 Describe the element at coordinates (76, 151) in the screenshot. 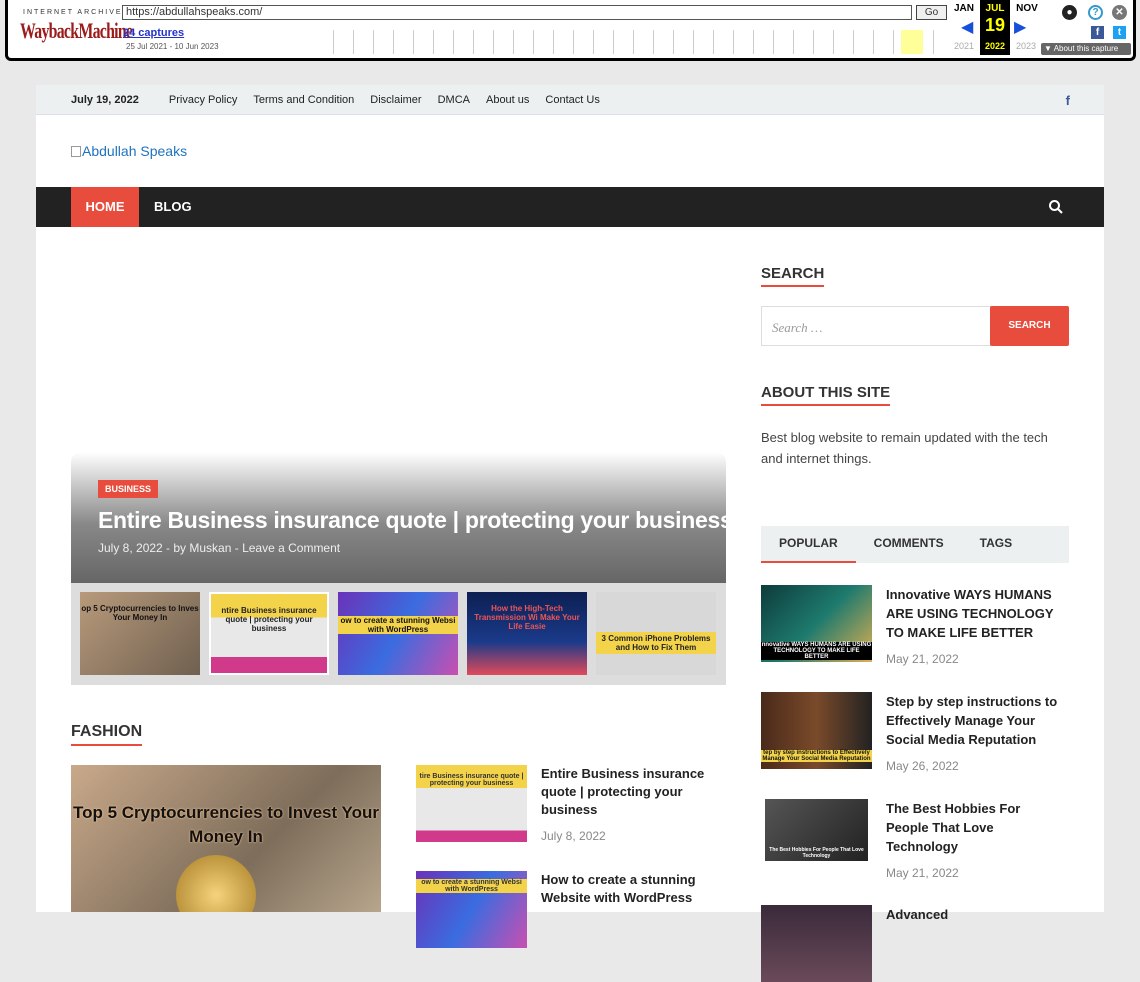

I see `broken-image-icon` at that location.